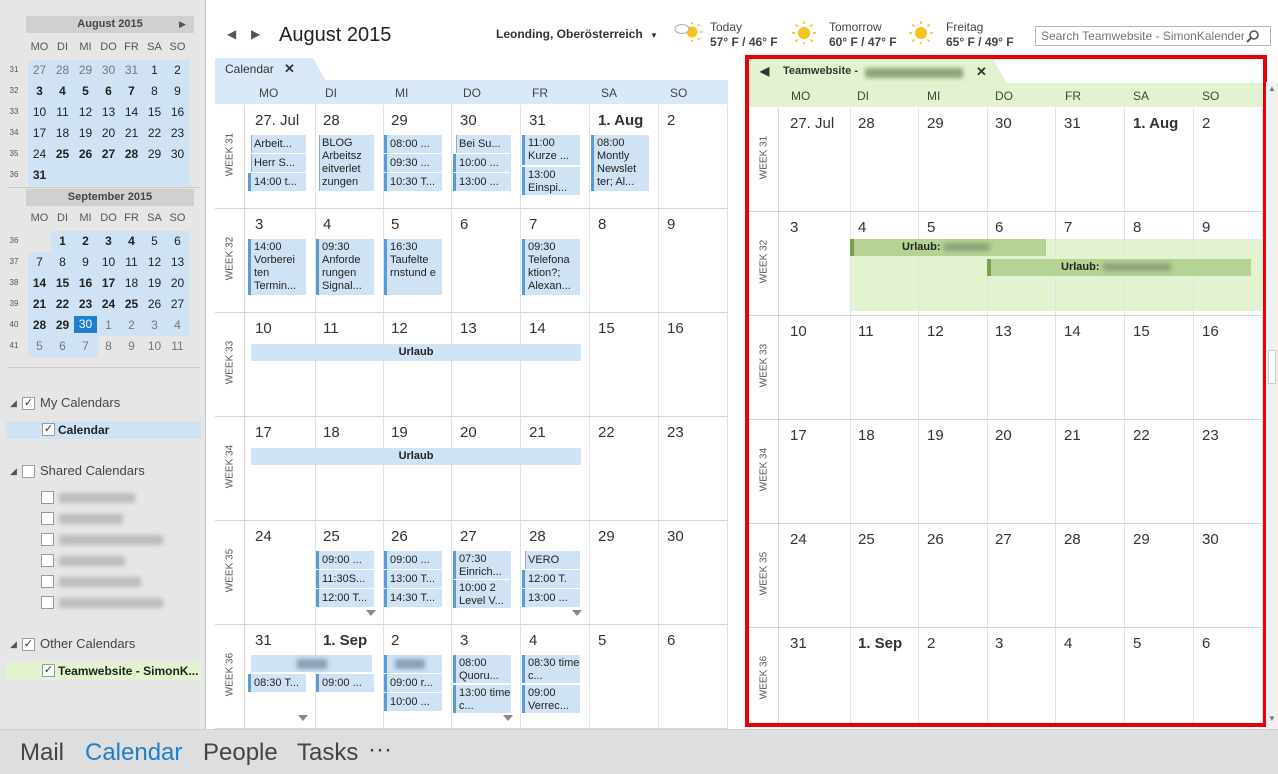 This screenshot has height=774, width=1278. What do you see at coordinates (39, 154) in the screenshot?
I see `mini-day: 24` at bounding box center [39, 154].